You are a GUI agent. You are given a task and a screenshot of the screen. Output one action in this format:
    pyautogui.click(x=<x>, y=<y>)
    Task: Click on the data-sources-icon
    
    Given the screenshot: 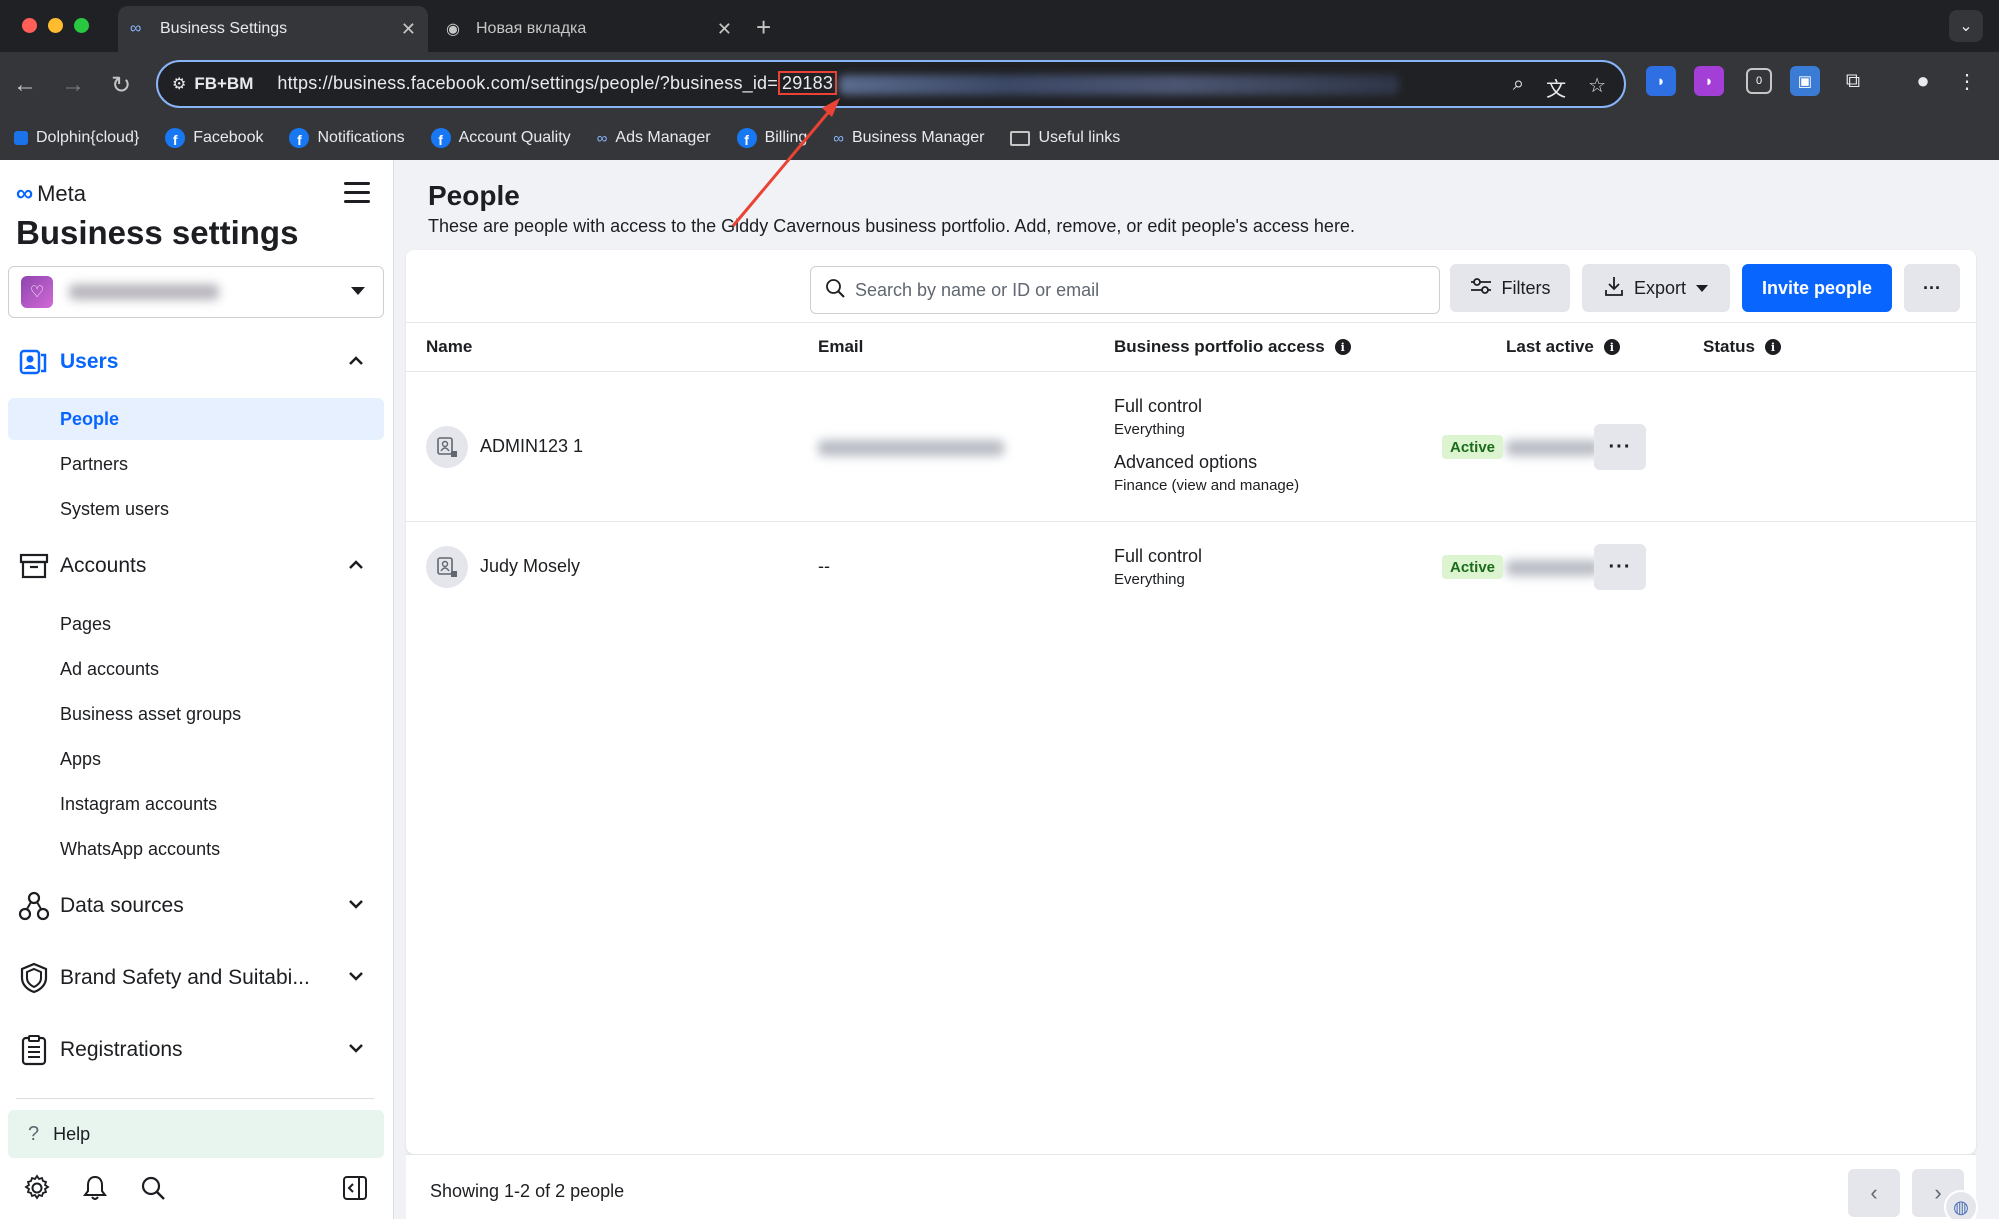 What is the action you would take?
    pyautogui.click(x=34, y=906)
    